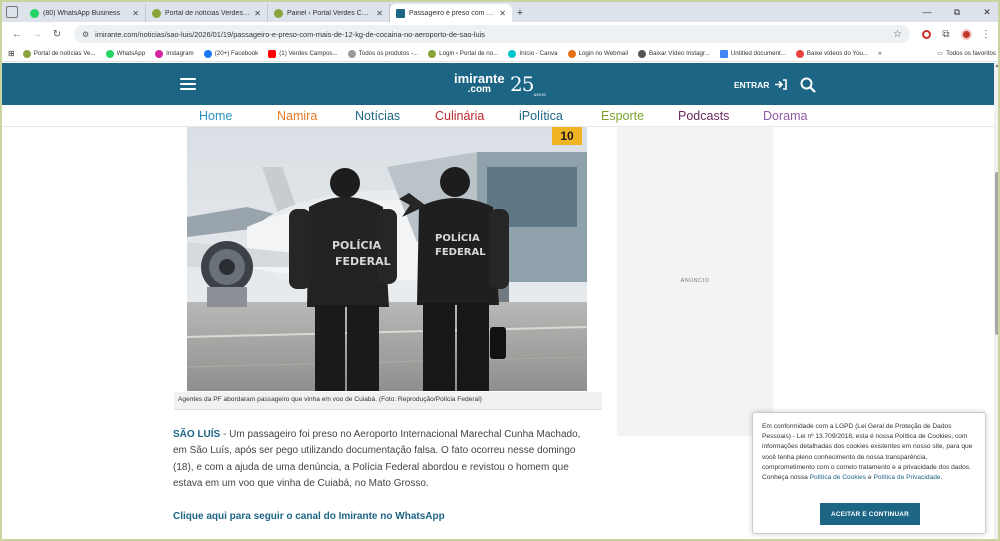 This screenshot has width=1000, height=541. What do you see at coordinates (622, 116) in the screenshot?
I see `nav-esporte: Esporte` at bounding box center [622, 116].